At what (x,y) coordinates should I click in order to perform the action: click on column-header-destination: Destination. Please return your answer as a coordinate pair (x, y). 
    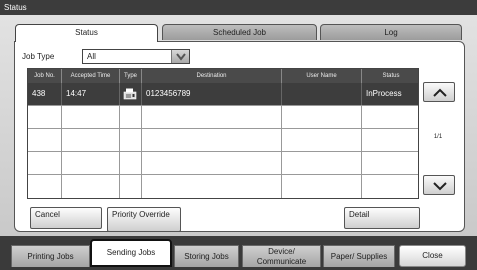
    Looking at the image, I should click on (212, 76).